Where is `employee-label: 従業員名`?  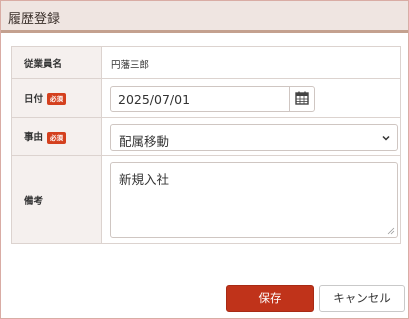 employee-label: 従業員名 is located at coordinates (43, 64).